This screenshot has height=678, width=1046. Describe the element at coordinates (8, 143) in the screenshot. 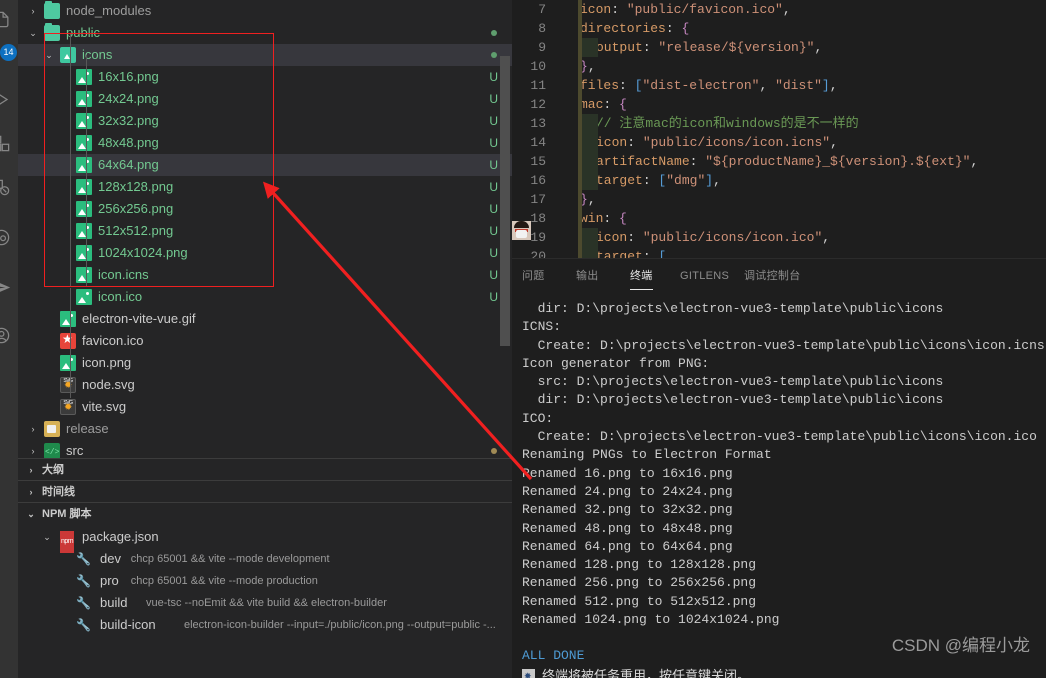

I see `extensions-icon` at that location.